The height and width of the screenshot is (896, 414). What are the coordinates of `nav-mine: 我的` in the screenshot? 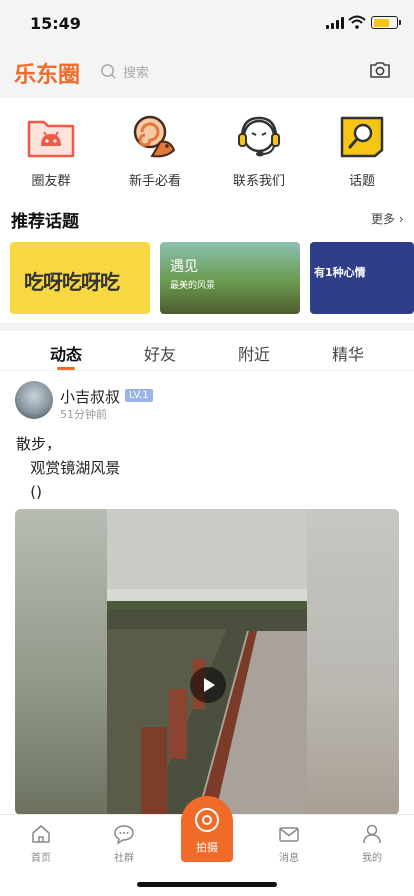 It's located at (372, 843).